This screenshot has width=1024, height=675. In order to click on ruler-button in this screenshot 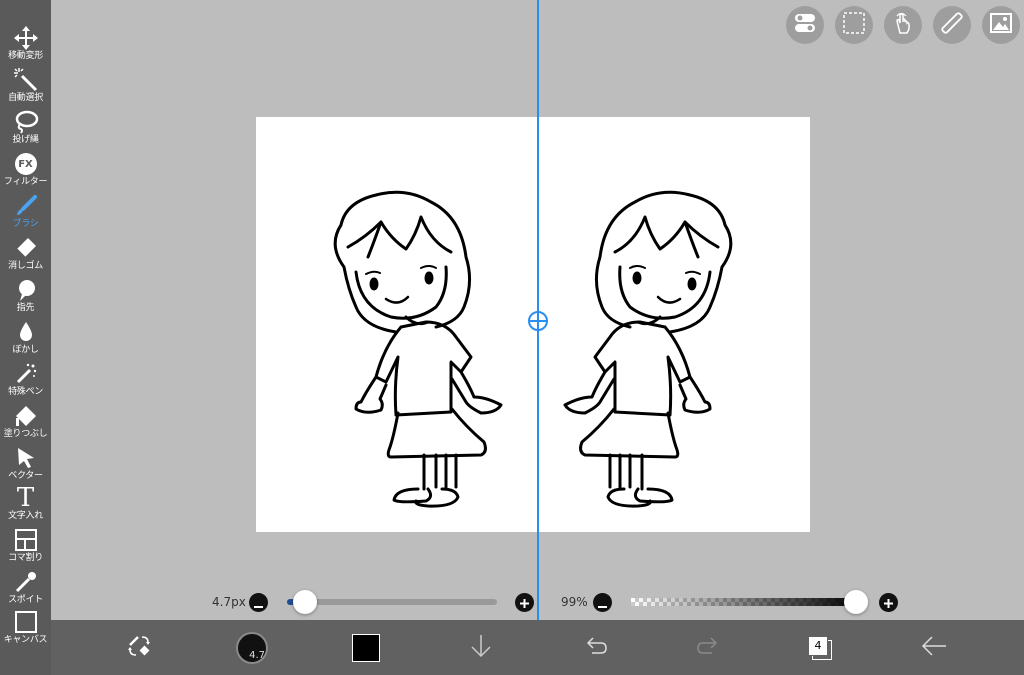, I will do `click(952, 25)`.